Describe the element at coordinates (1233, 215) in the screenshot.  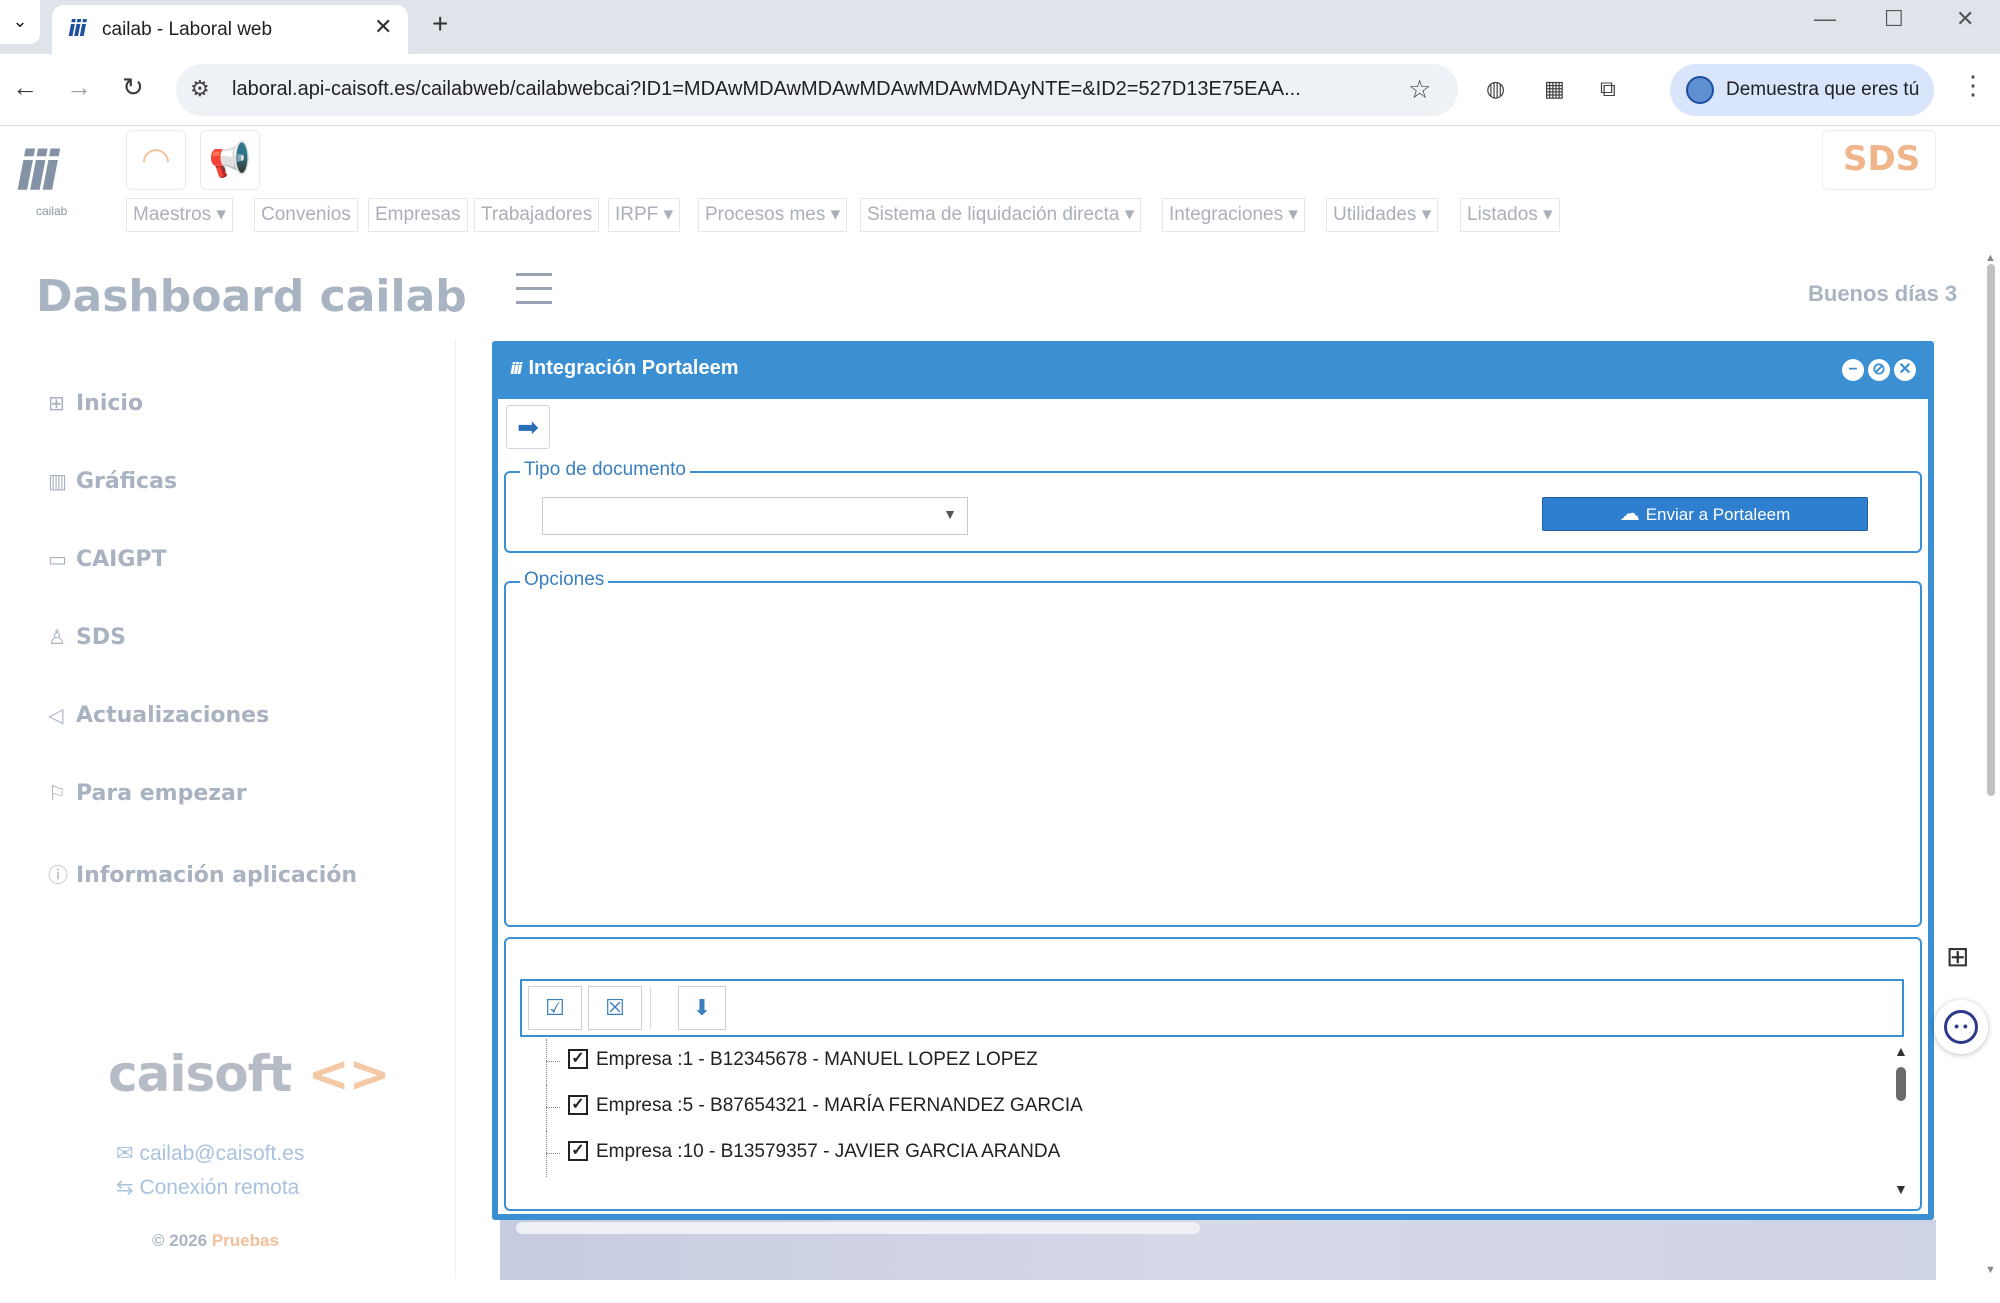
I see `menu-integraciones: Integraciones ▾` at that location.